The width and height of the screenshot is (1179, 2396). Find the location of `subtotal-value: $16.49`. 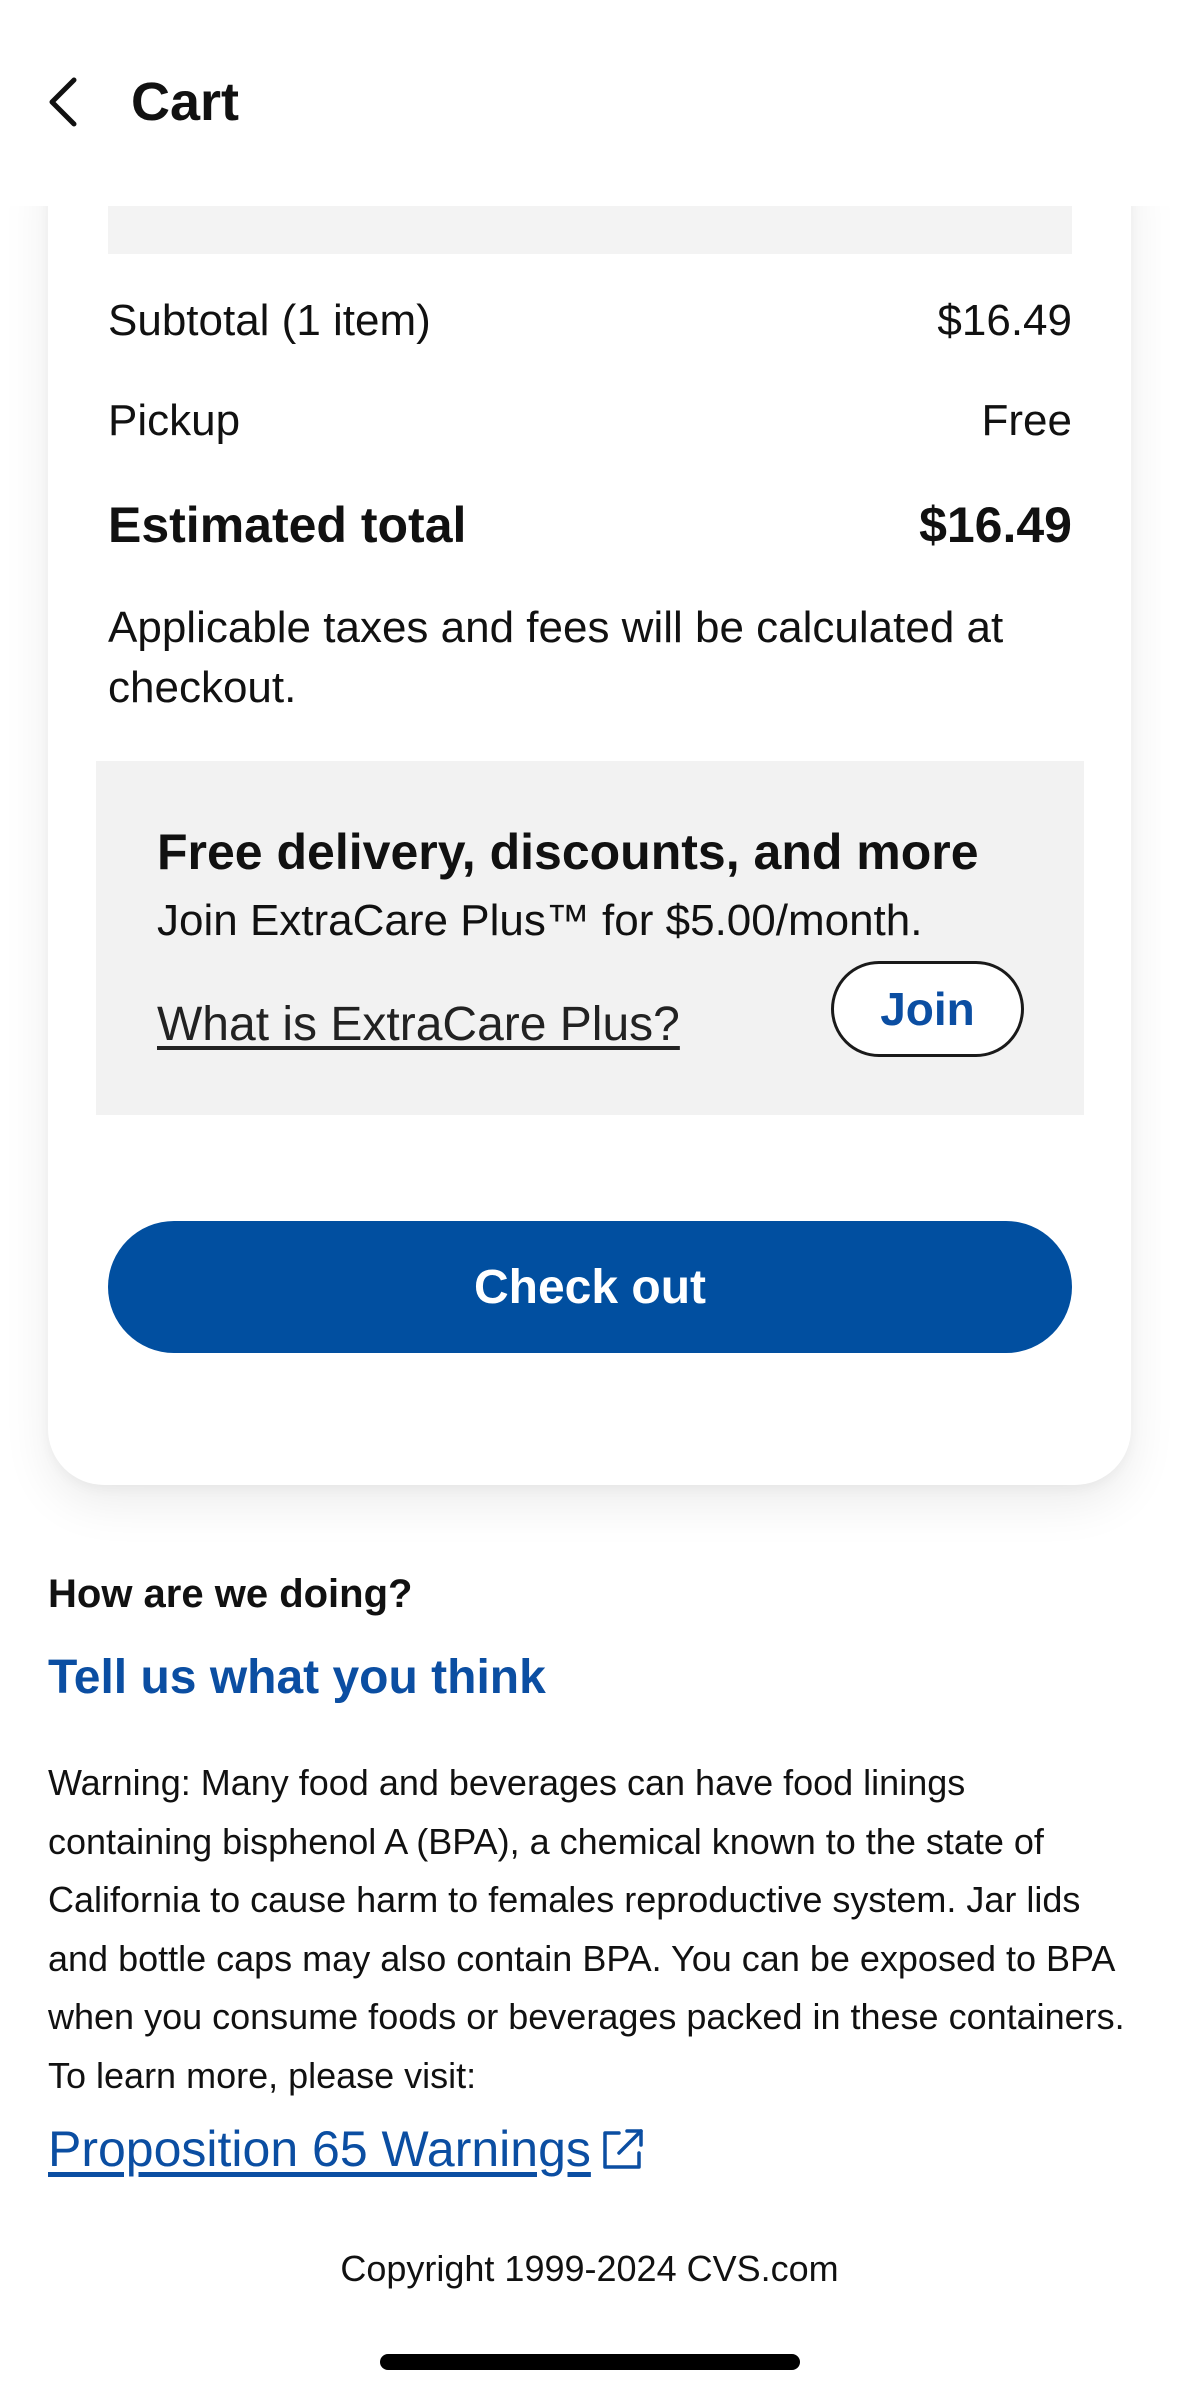

subtotal-value: $16.49 is located at coordinates (1004, 320).